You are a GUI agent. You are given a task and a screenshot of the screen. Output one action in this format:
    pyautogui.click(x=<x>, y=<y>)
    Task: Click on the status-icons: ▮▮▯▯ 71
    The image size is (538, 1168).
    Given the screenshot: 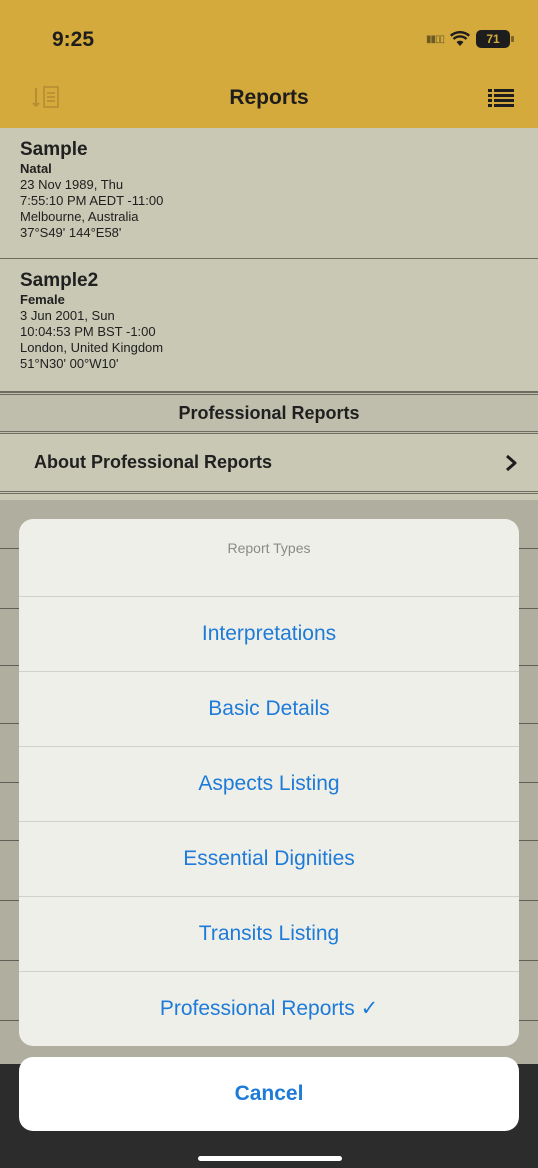 What is the action you would take?
    pyautogui.click(x=469, y=39)
    